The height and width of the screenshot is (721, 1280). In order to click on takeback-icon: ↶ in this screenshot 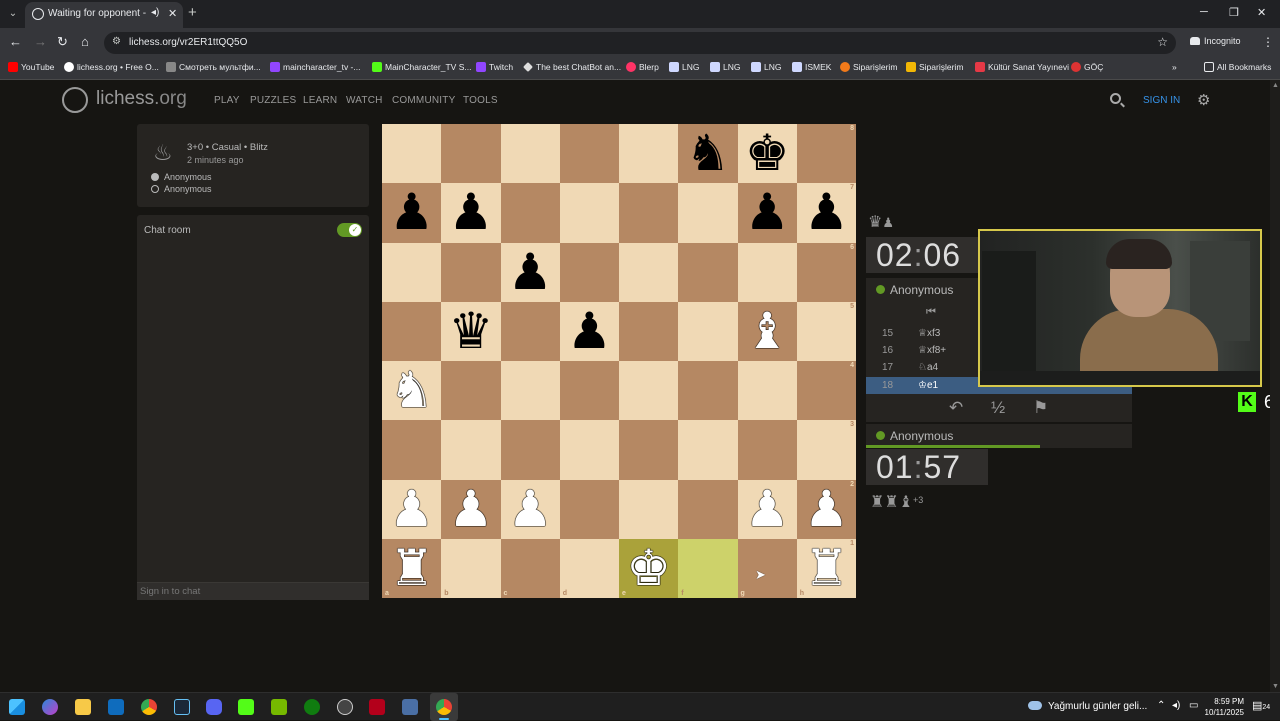, I will do `click(956, 408)`.